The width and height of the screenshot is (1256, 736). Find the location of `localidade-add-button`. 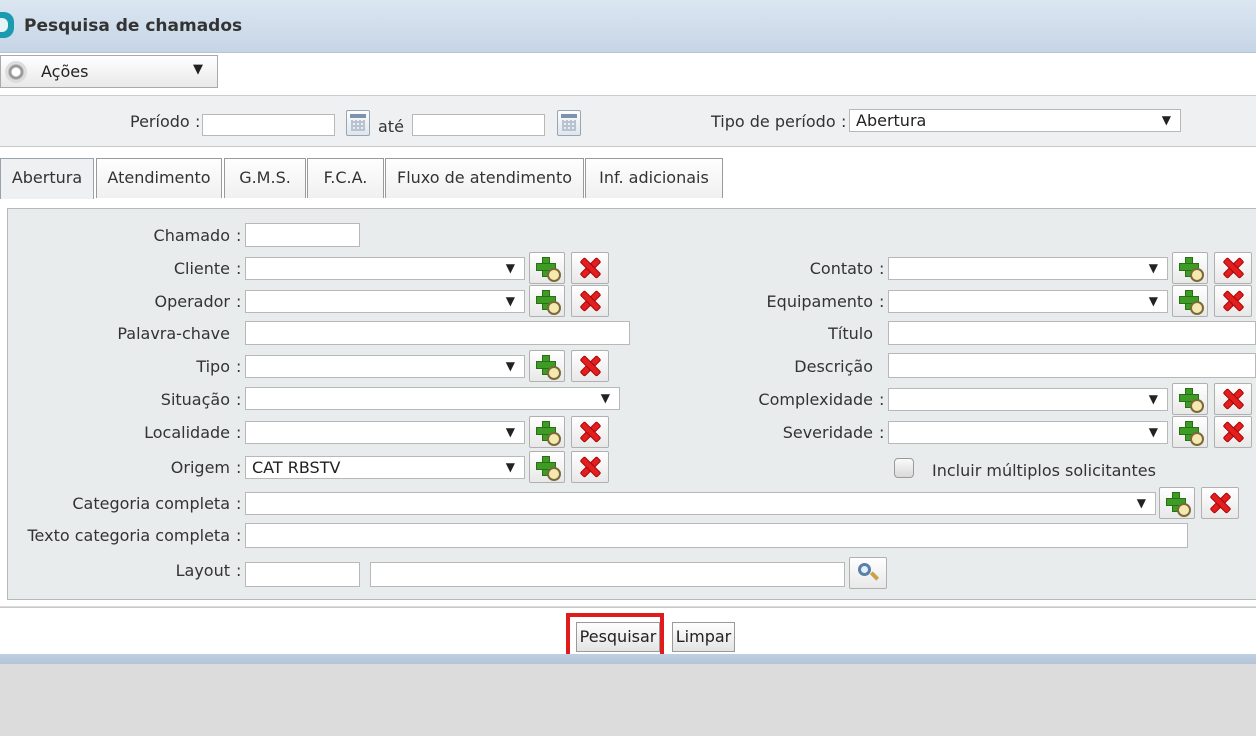

localidade-add-button is located at coordinates (547, 432).